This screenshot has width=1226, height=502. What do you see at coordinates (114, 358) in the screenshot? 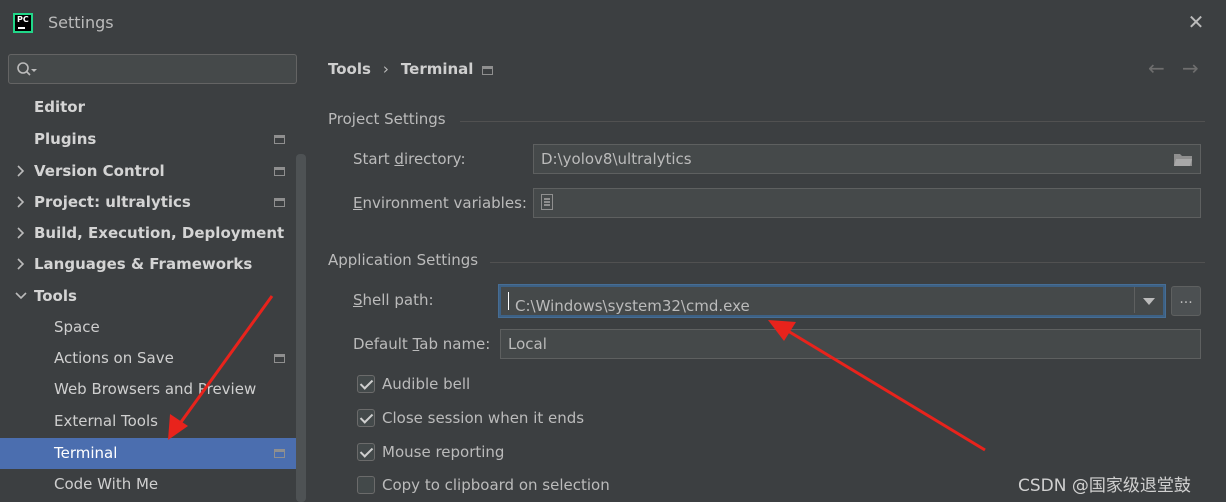
I see `sidebar-item-label: Actions on Save` at bounding box center [114, 358].